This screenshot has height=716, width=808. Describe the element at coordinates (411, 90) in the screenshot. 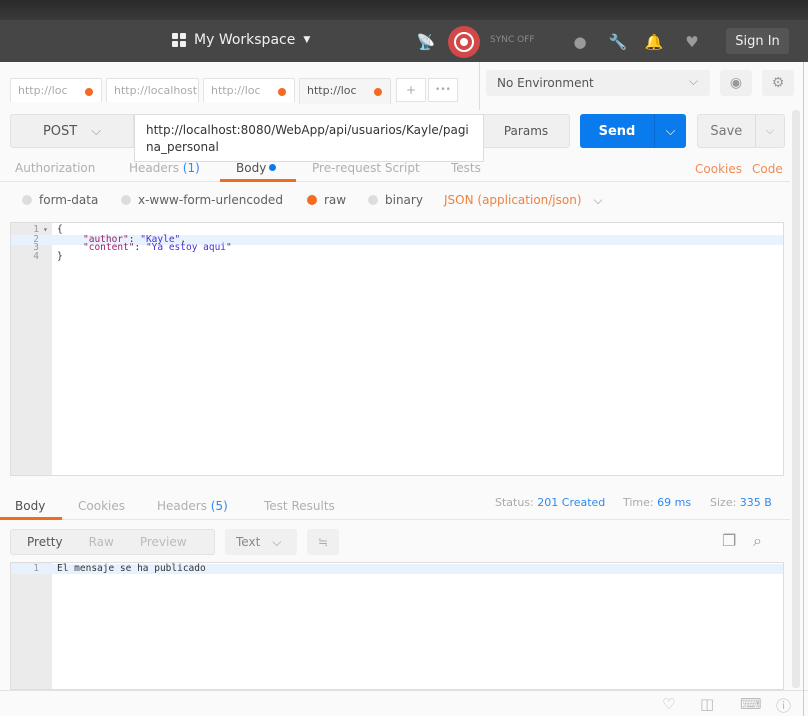

I see `new-tab-button: +` at that location.